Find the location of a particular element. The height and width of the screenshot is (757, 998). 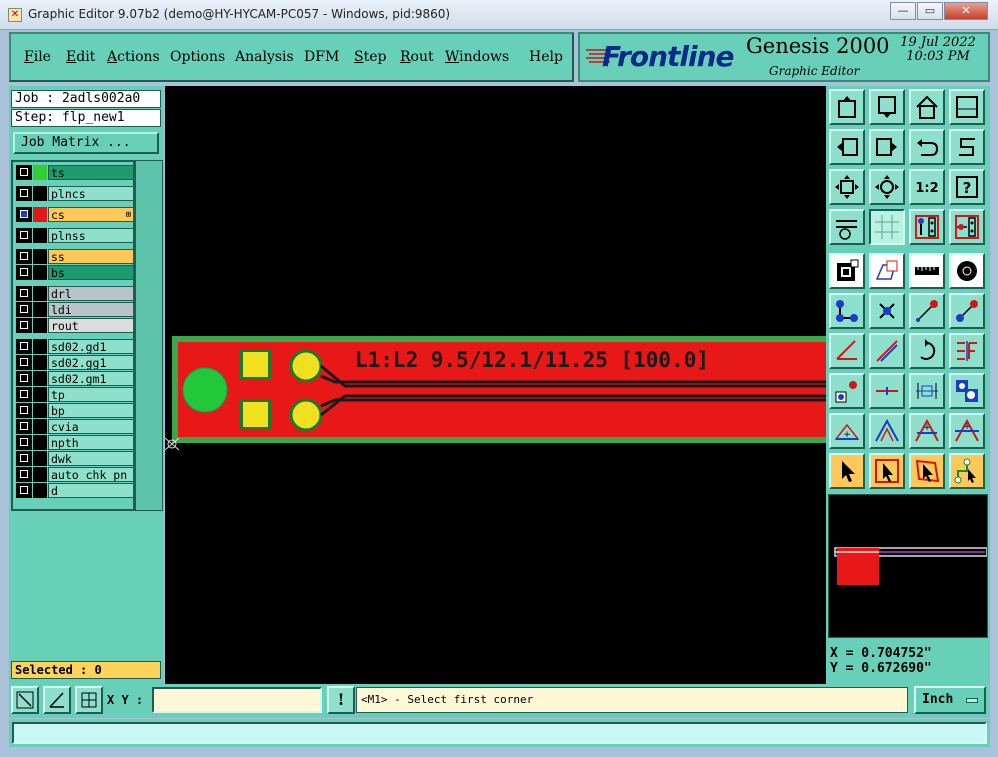

layer-row: npth is located at coordinates (75, 442).